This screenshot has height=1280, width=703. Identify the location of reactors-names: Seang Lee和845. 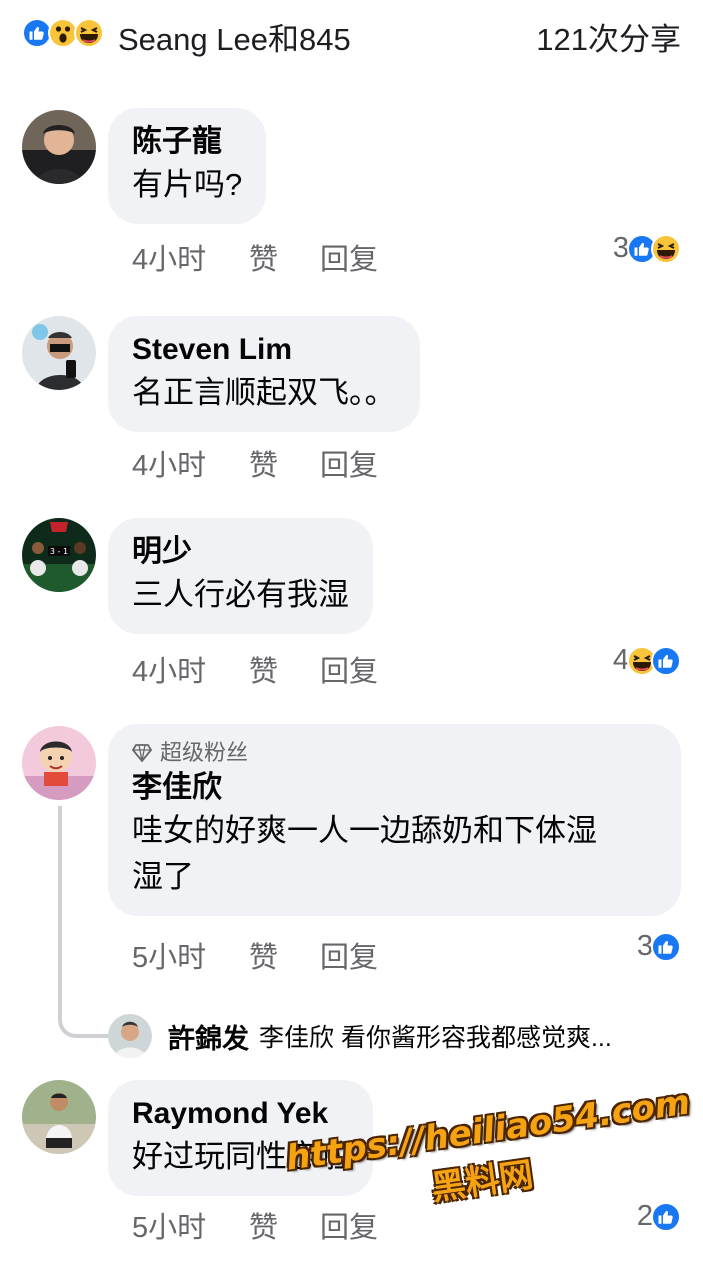
(234, 36).